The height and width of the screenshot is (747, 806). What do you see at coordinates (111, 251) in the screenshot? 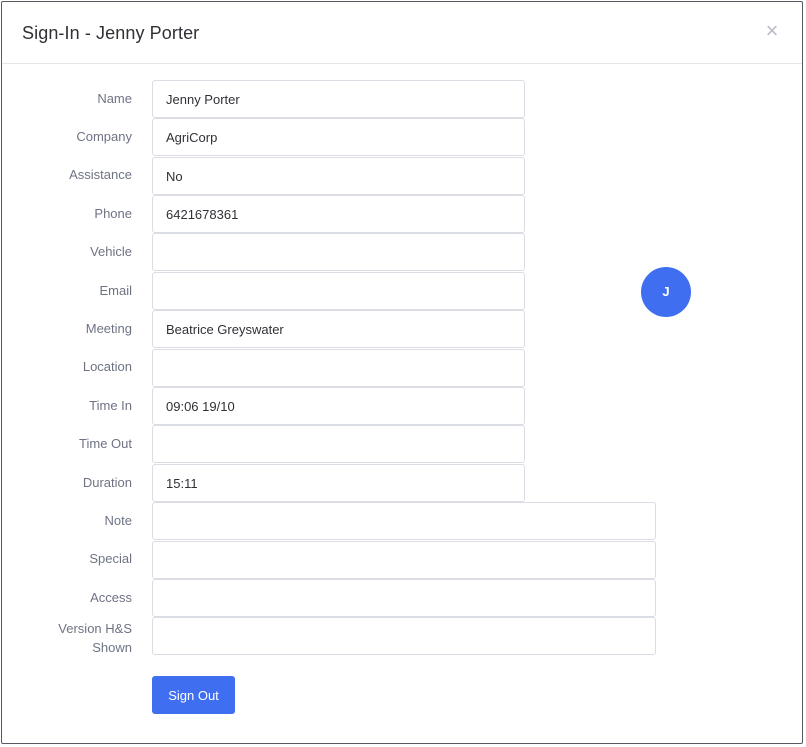
I see `vehicle-label: Vehicle` at bounding box center [111, 251].